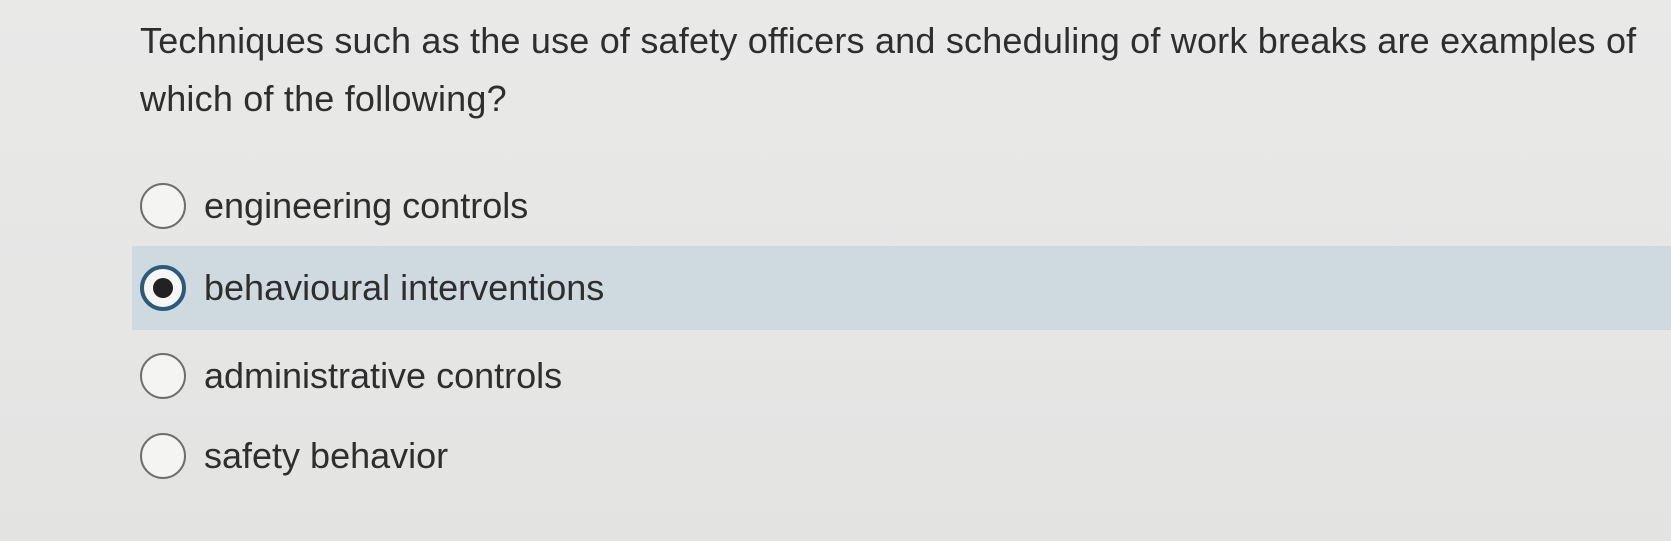  Describe the element at coordinates (326, 455) in the screenshot. I see `answer-option-label: safety behavior` at that location.